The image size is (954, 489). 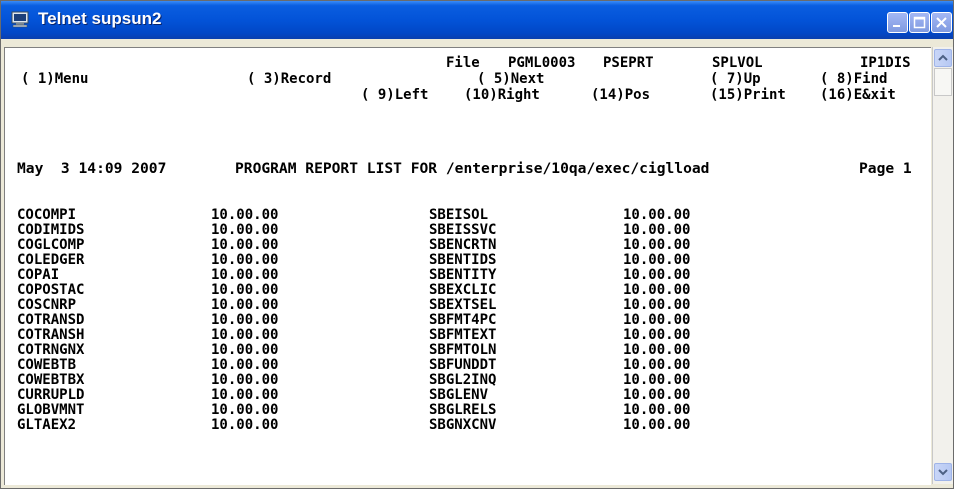 I want to click on table-row: COGLCOMP 10.00.00 SBENCRTN 10.00.00, so click(x=385, y=245).